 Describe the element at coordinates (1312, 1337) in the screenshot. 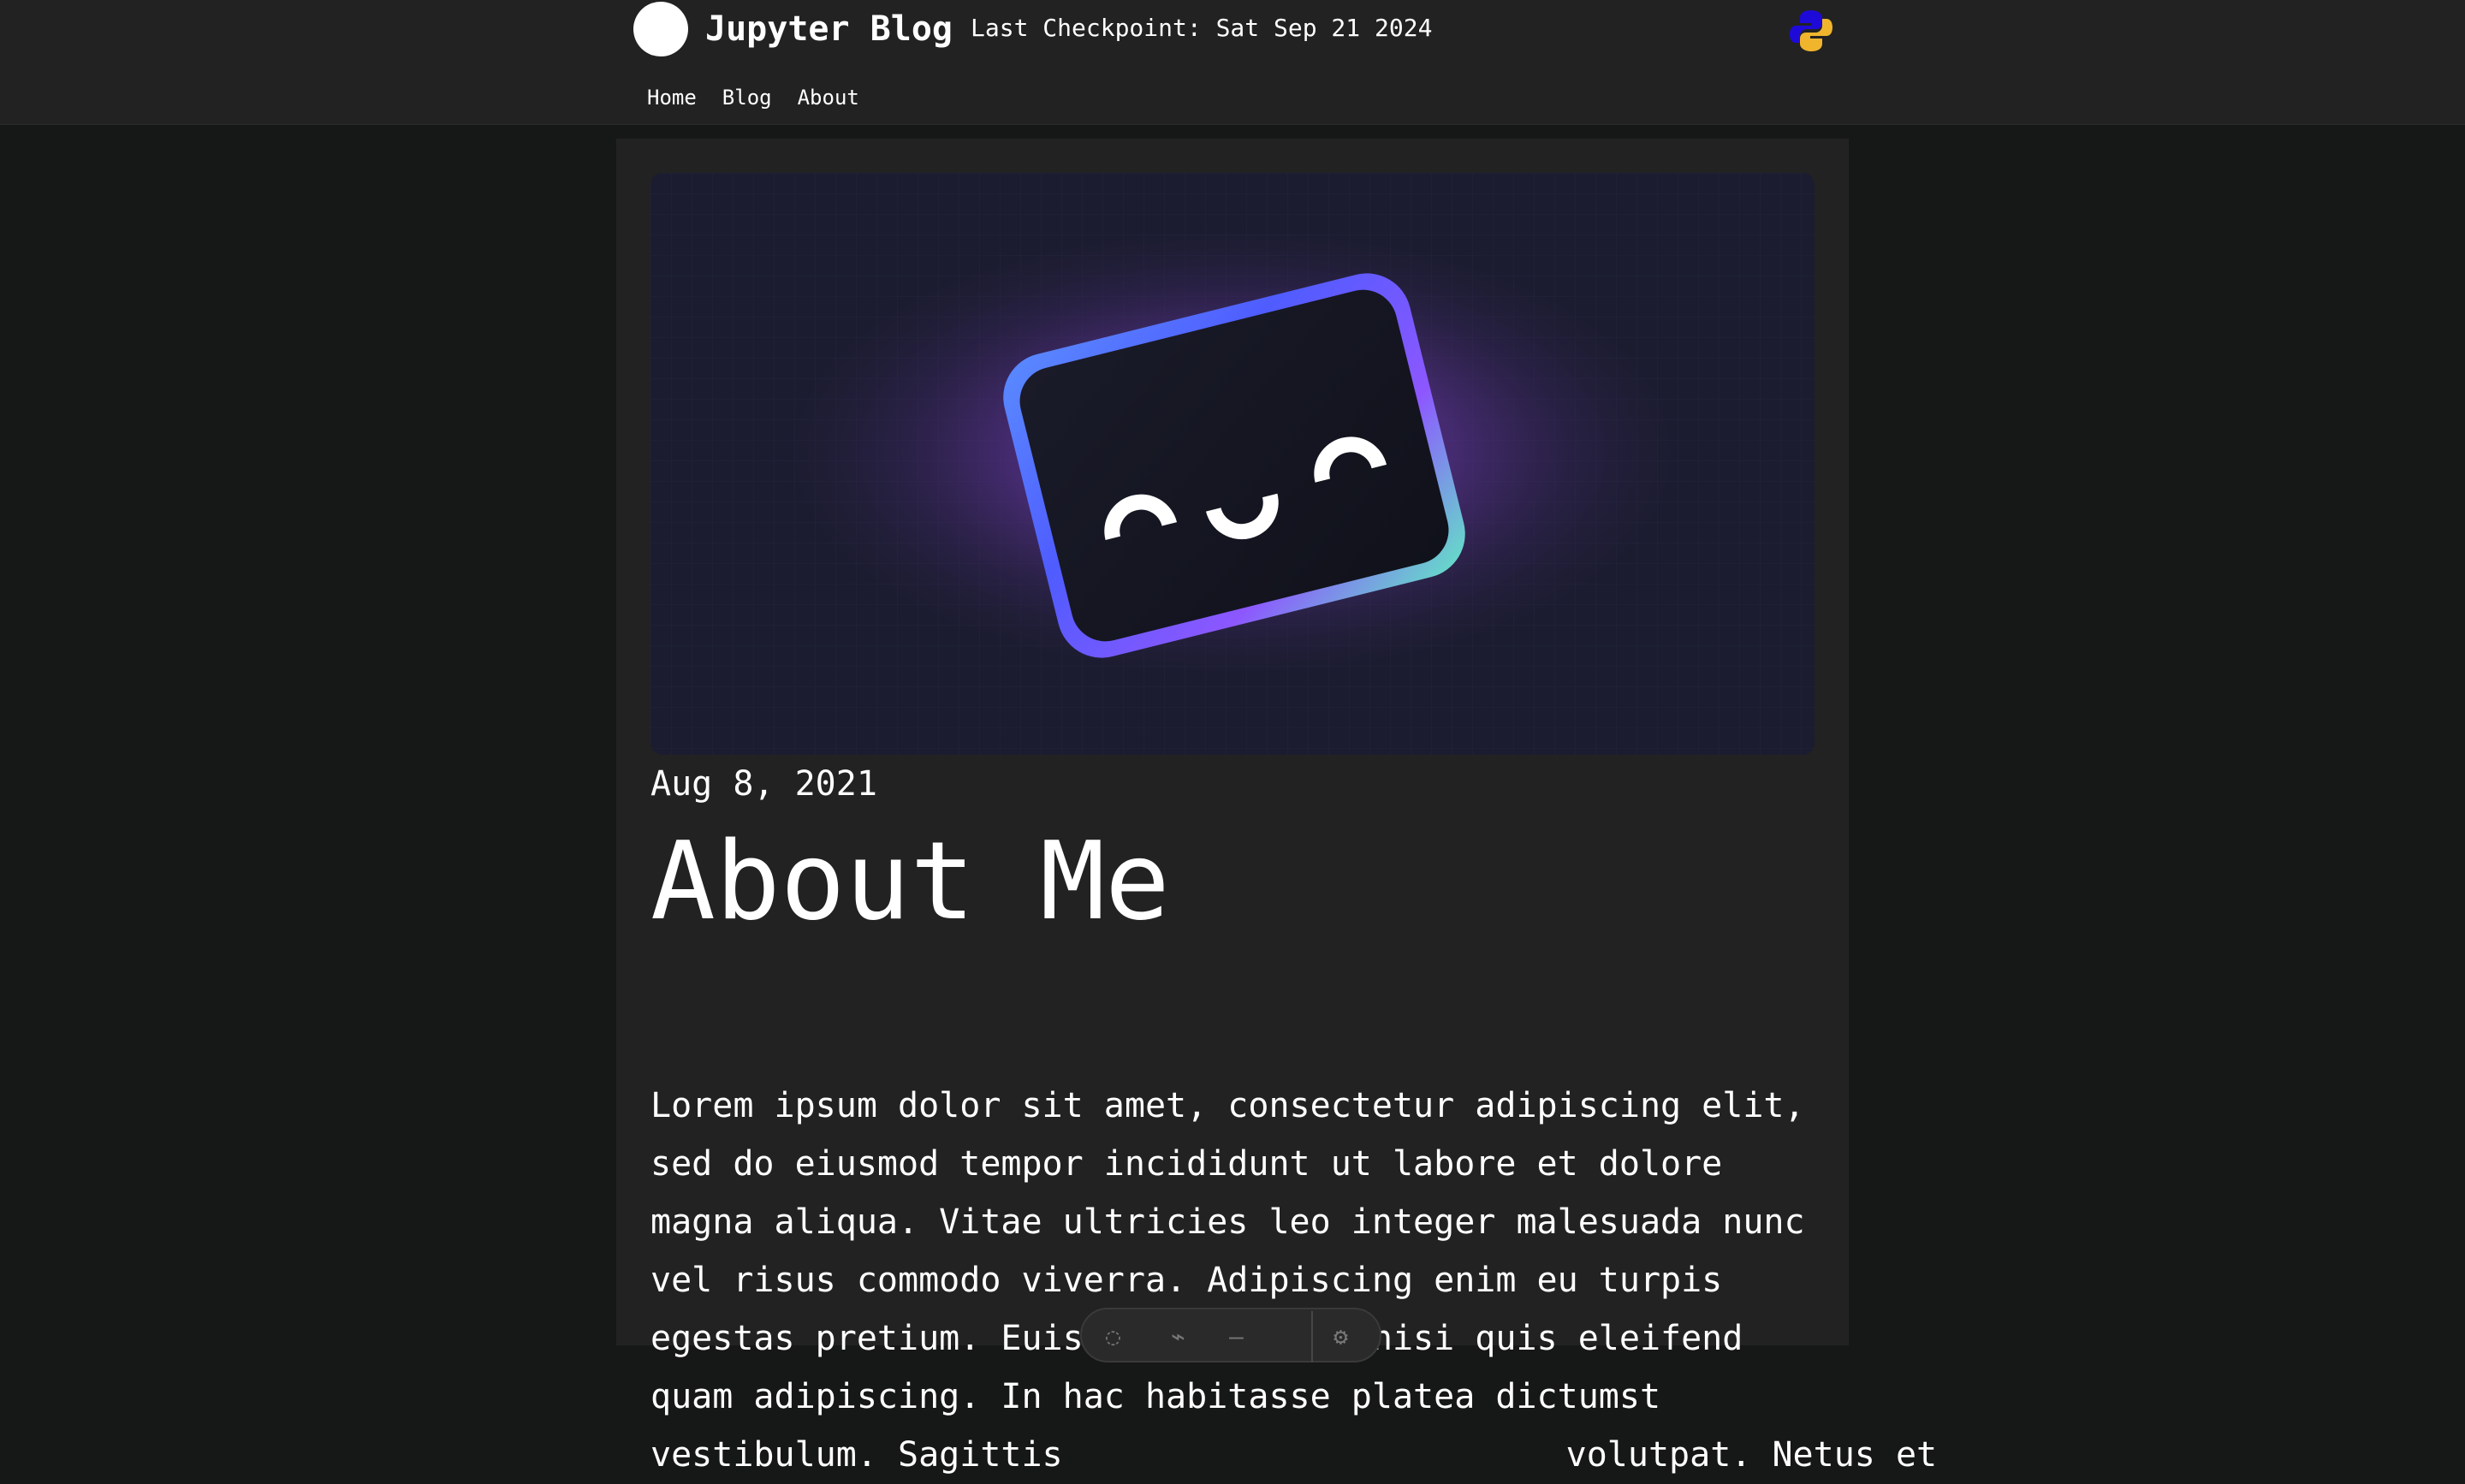

I see `toolbar-divider` at that location.